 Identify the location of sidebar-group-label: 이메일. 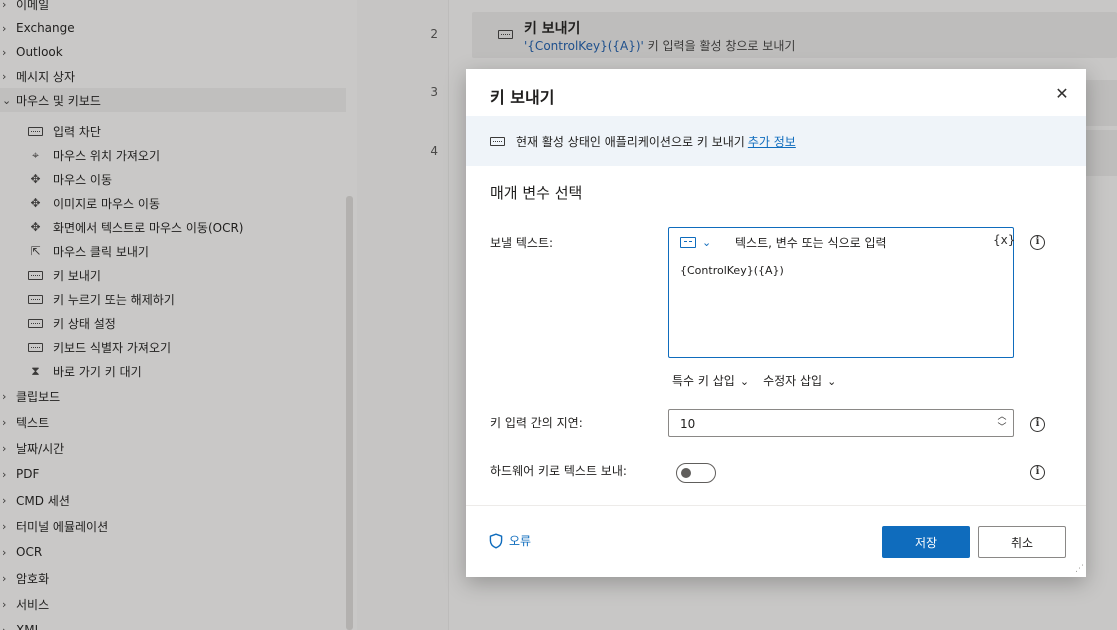
(33, 6).